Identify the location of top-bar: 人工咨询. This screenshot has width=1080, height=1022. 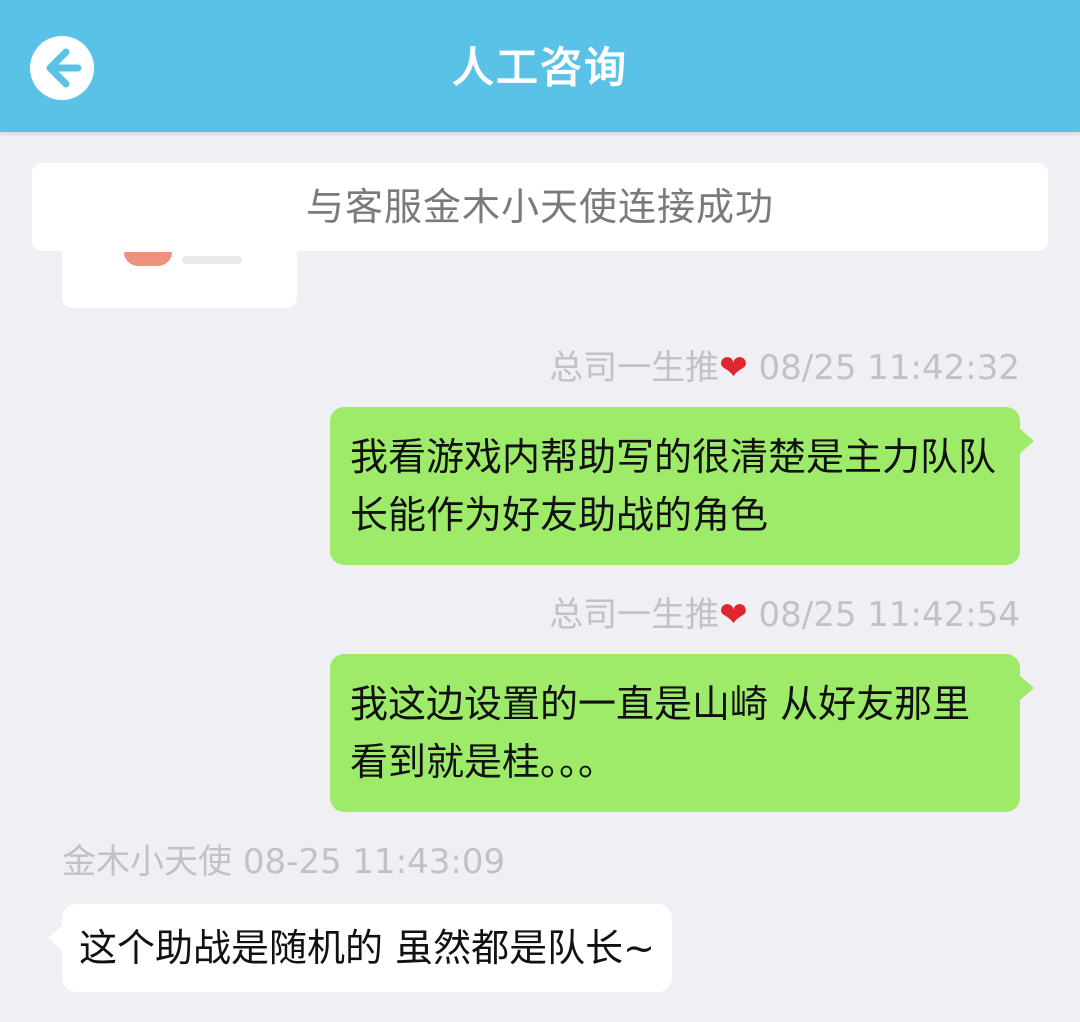
(540, 66).